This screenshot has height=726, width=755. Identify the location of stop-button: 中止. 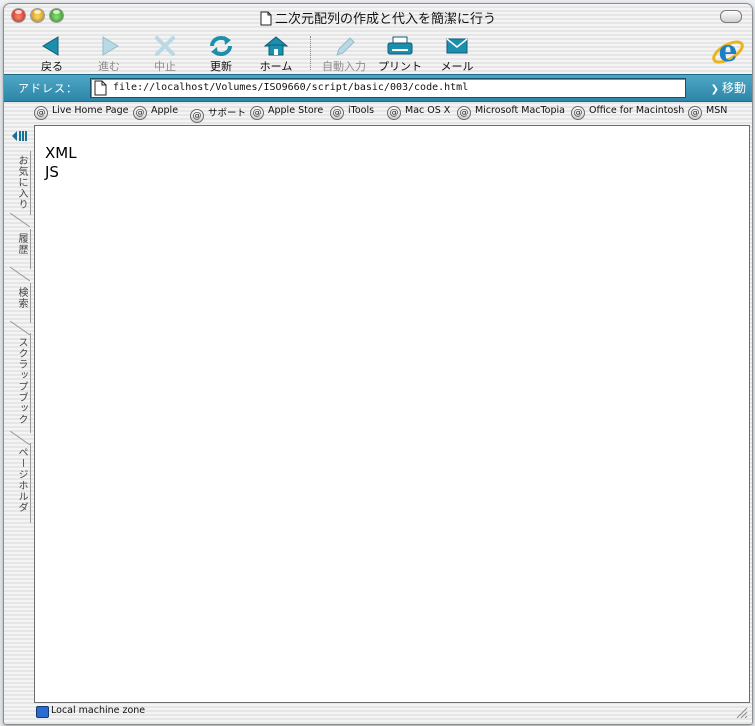
(165, 53).